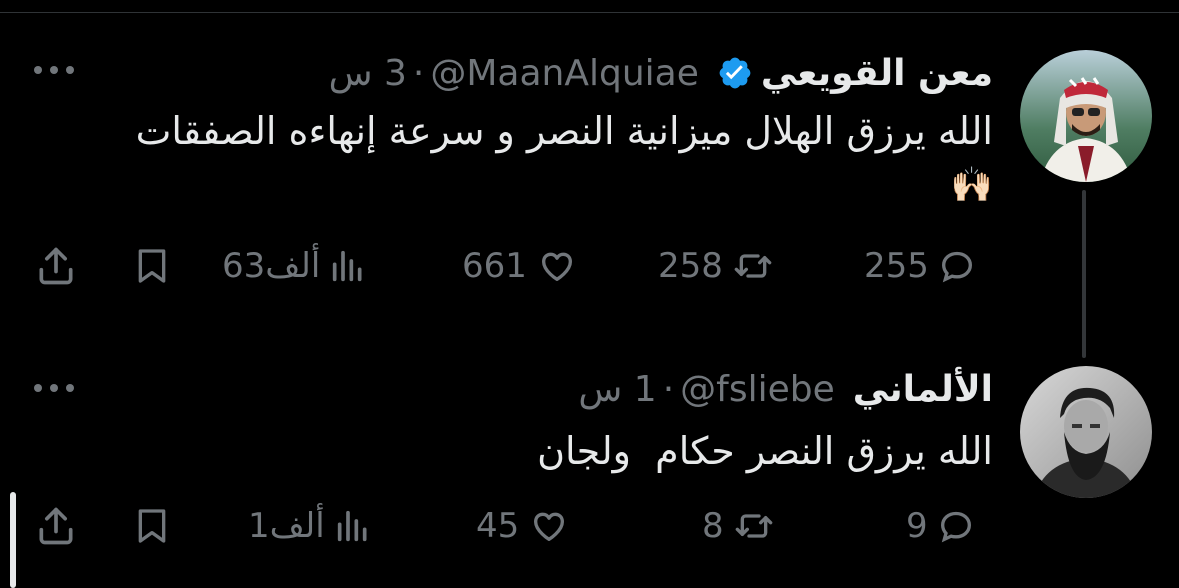 Image resolution: width=1179 pixels, height=588 pixels. I want to click on top-divider, so click(589, 12).